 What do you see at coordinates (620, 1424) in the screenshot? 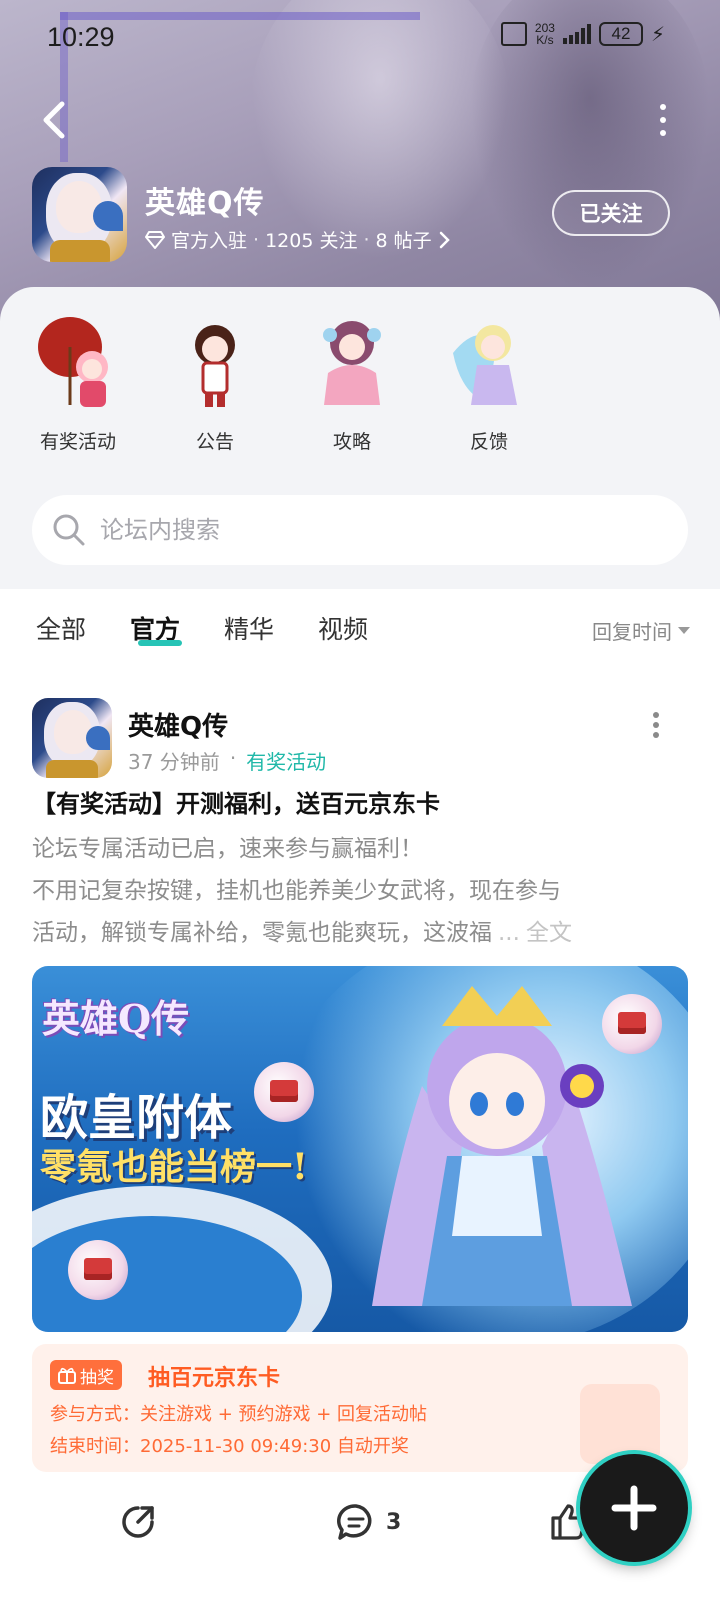
I see `gift-watermark-icon` at bounding box center [620, 1424].